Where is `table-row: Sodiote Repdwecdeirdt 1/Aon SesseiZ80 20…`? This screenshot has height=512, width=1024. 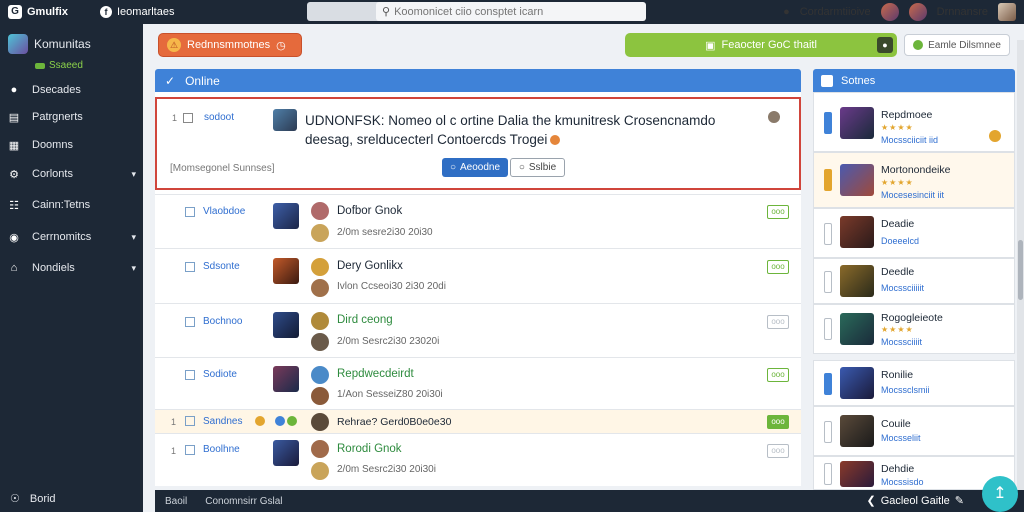 table-row: Sodiote Repdwecdeirdt 1/Aon SesseiZ80 20… is located at coordinates (478, 383).